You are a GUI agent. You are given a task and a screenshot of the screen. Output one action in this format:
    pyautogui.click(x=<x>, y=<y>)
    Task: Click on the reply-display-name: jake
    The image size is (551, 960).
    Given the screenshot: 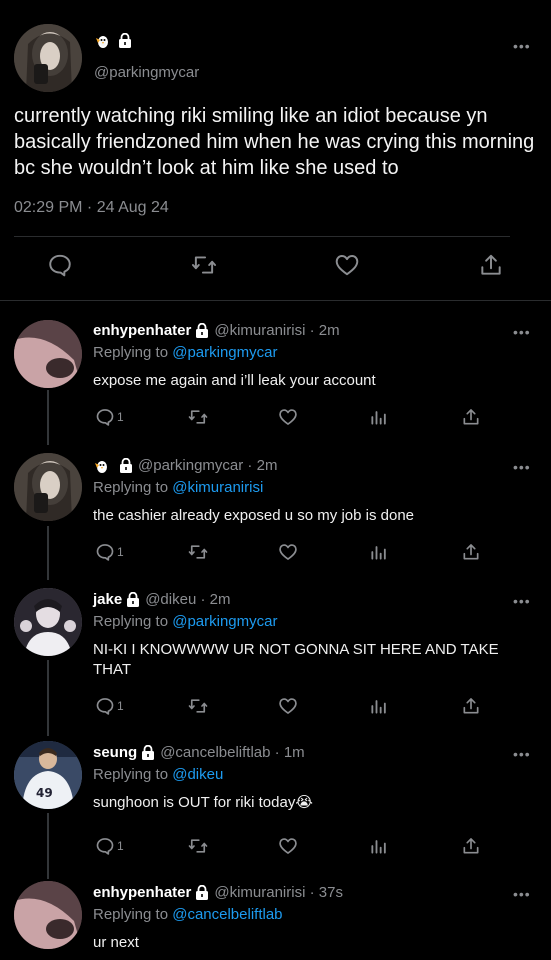 What is the action you would take?
    pyautogui.click(x=107, y=599)
    